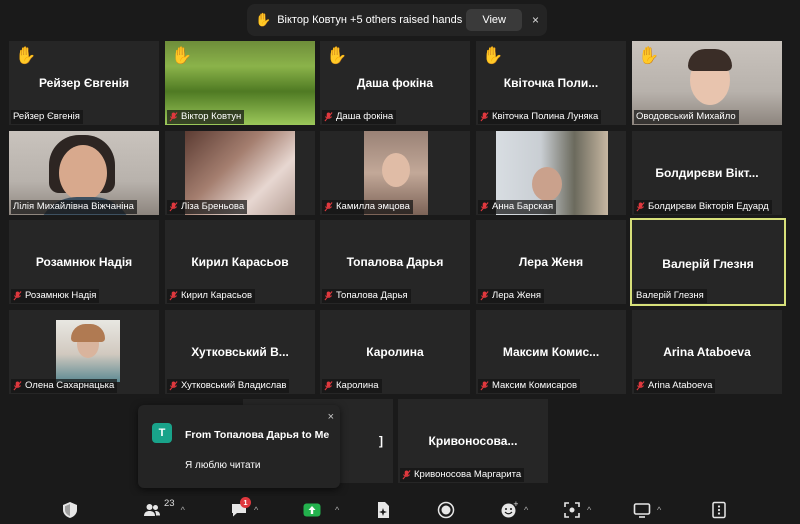 This screenshot has height=524, width=800. Describe the element at coordinates (400, 510) in the screenshot. I see `meeting-toolbar: 23 ^ 1 ^ ^ + ^ ^ ^` at that location.